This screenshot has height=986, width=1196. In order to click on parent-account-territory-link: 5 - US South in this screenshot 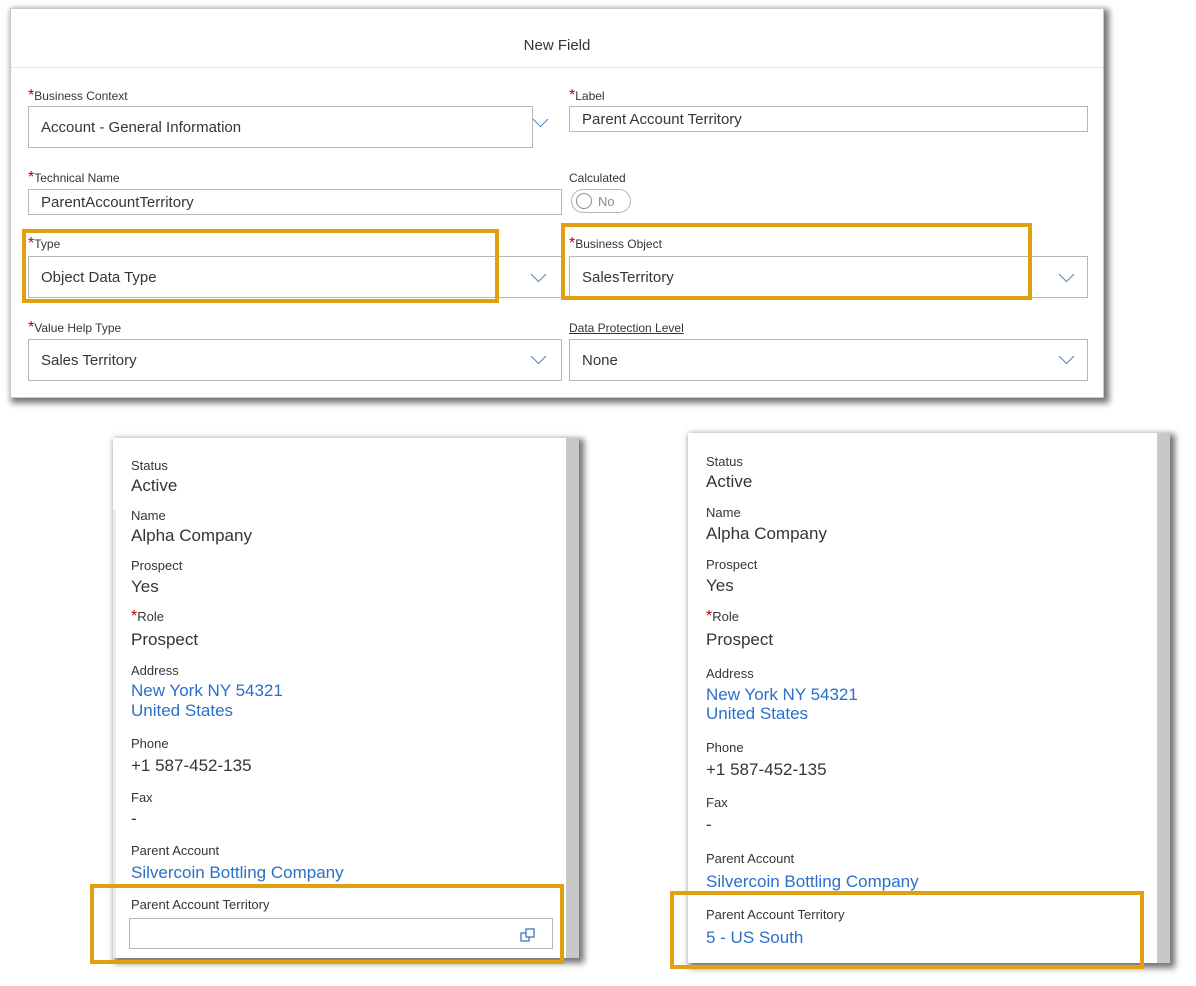, I will do `click(754, 937)`.